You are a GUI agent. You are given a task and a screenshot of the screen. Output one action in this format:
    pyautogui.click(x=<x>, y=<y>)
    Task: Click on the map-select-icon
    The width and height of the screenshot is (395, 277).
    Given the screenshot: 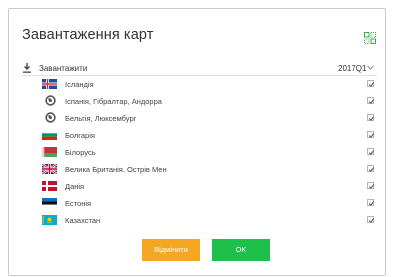 What is the action you would take?
    pyautogui.click(x=370, y=38)
    